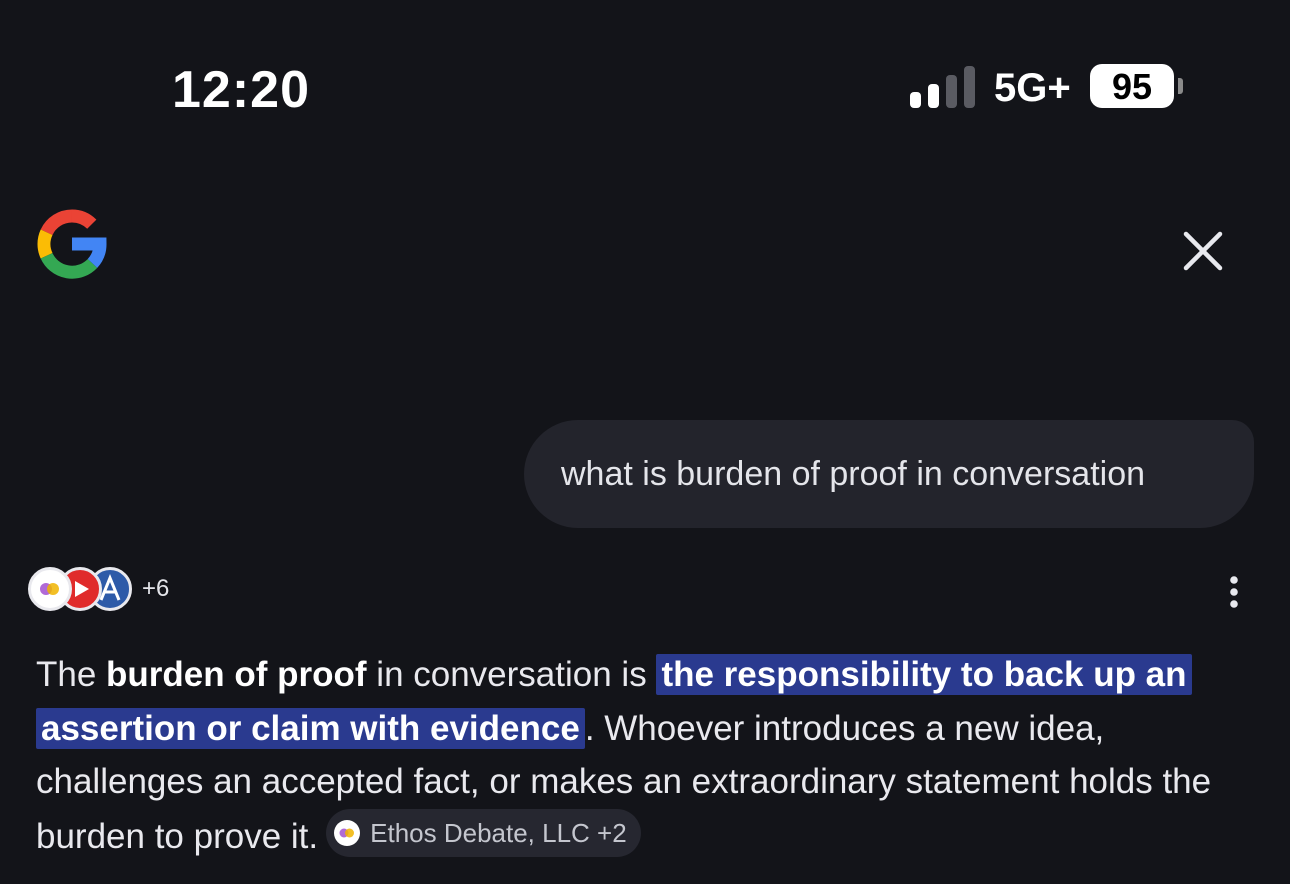 This screenshot has width=1290, height=884. What do you see at coordinates (942, 87) in the screenshot?
I see `signal-strength-icon` at bounding box center [942, 87].